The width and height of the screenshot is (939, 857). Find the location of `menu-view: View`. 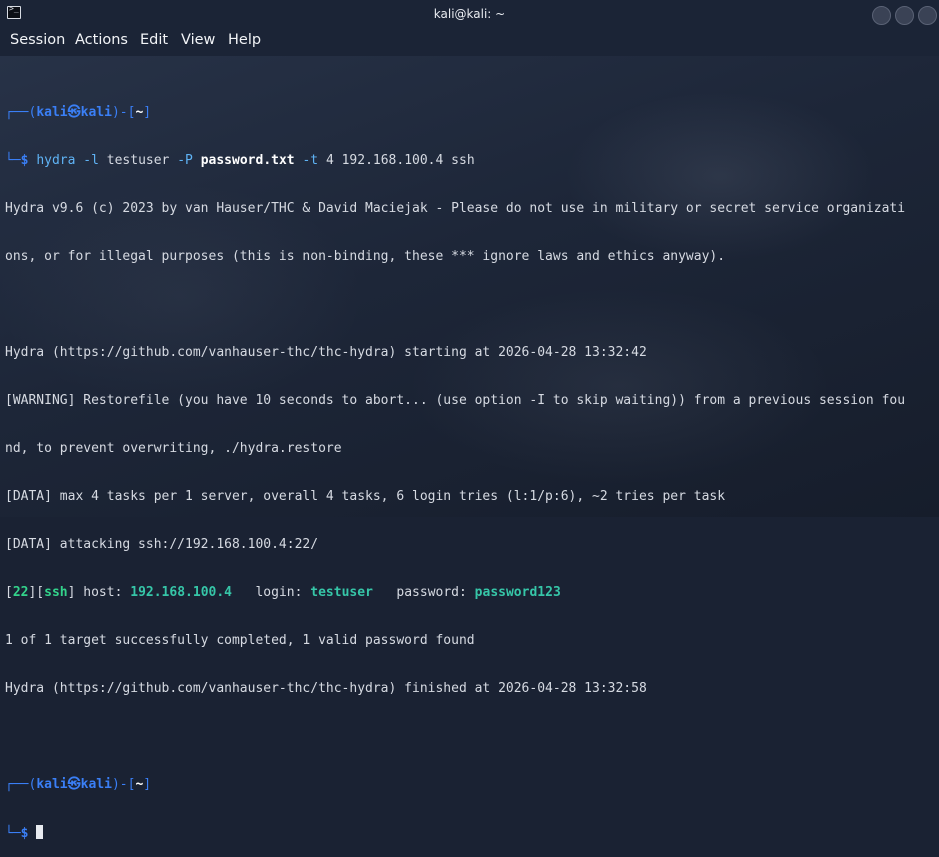

menu-view: View is located at coordinates (198, 40).